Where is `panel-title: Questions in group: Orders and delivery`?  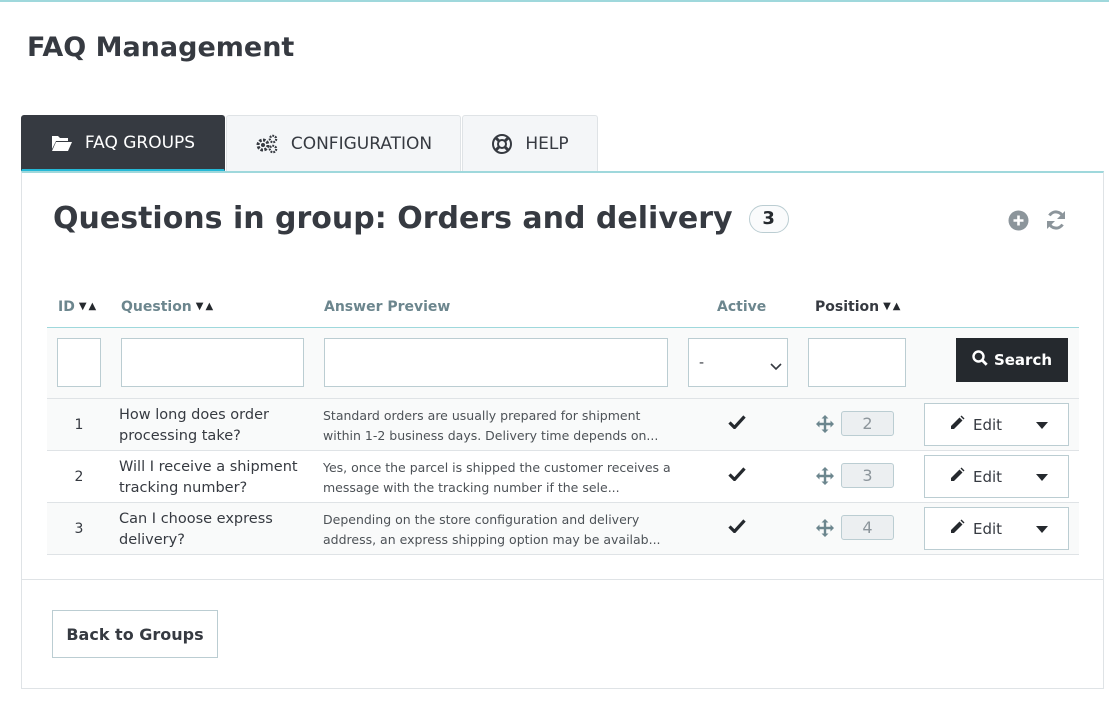
panel-title: Questions in group: Orders and delivery is located at coordinates (393, 218).